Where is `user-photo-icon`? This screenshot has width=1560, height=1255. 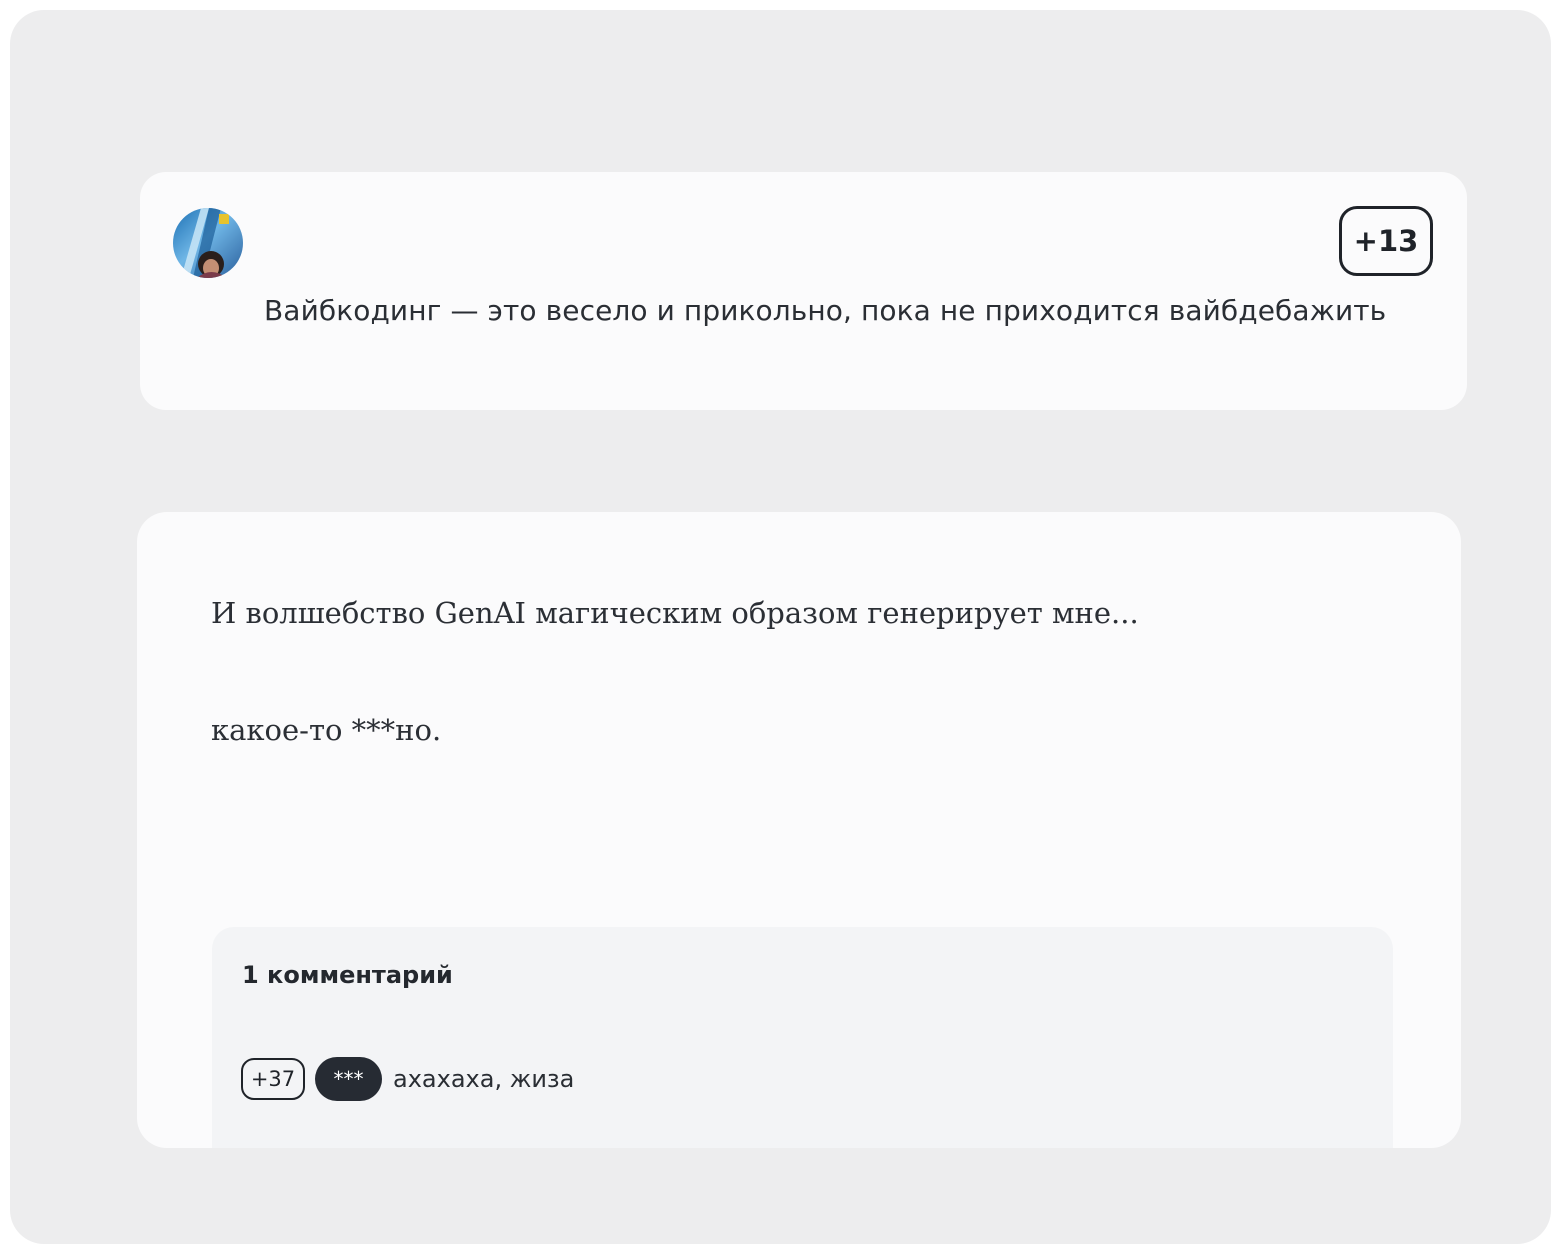
user-photo-icon is located at coordinates (208, 243).